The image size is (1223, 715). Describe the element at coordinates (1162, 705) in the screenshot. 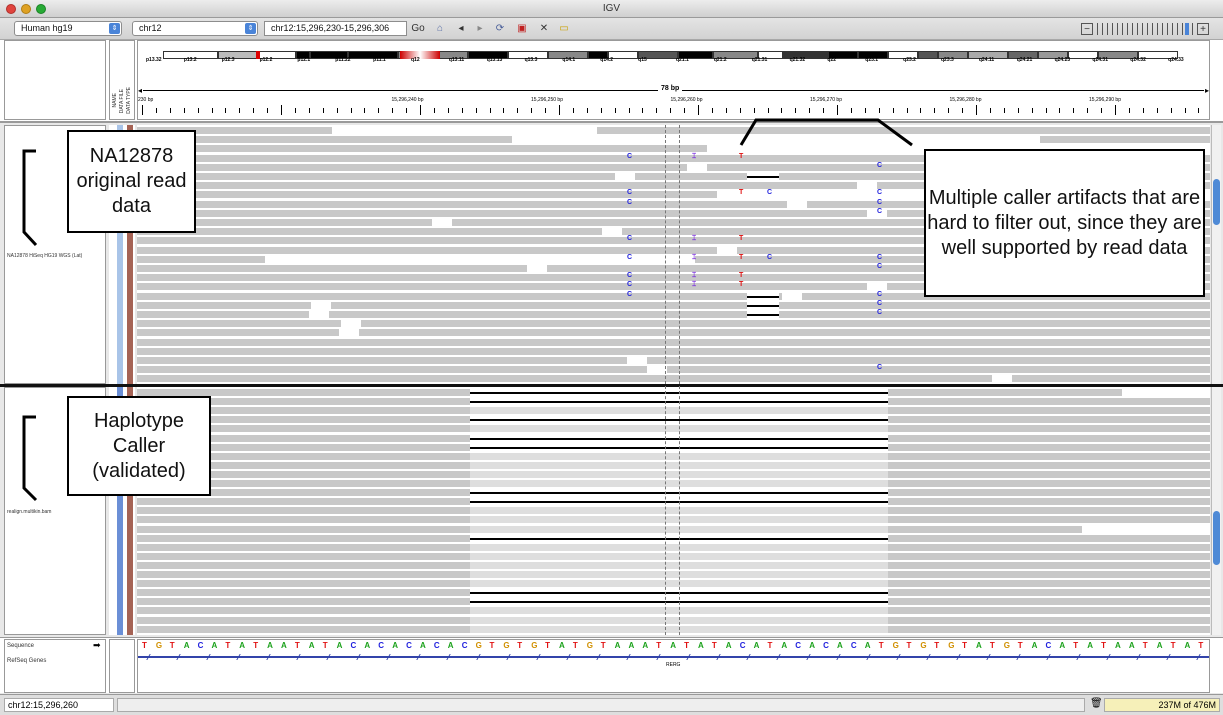

I see `memory-indicator: 237M of 476M` at that location.